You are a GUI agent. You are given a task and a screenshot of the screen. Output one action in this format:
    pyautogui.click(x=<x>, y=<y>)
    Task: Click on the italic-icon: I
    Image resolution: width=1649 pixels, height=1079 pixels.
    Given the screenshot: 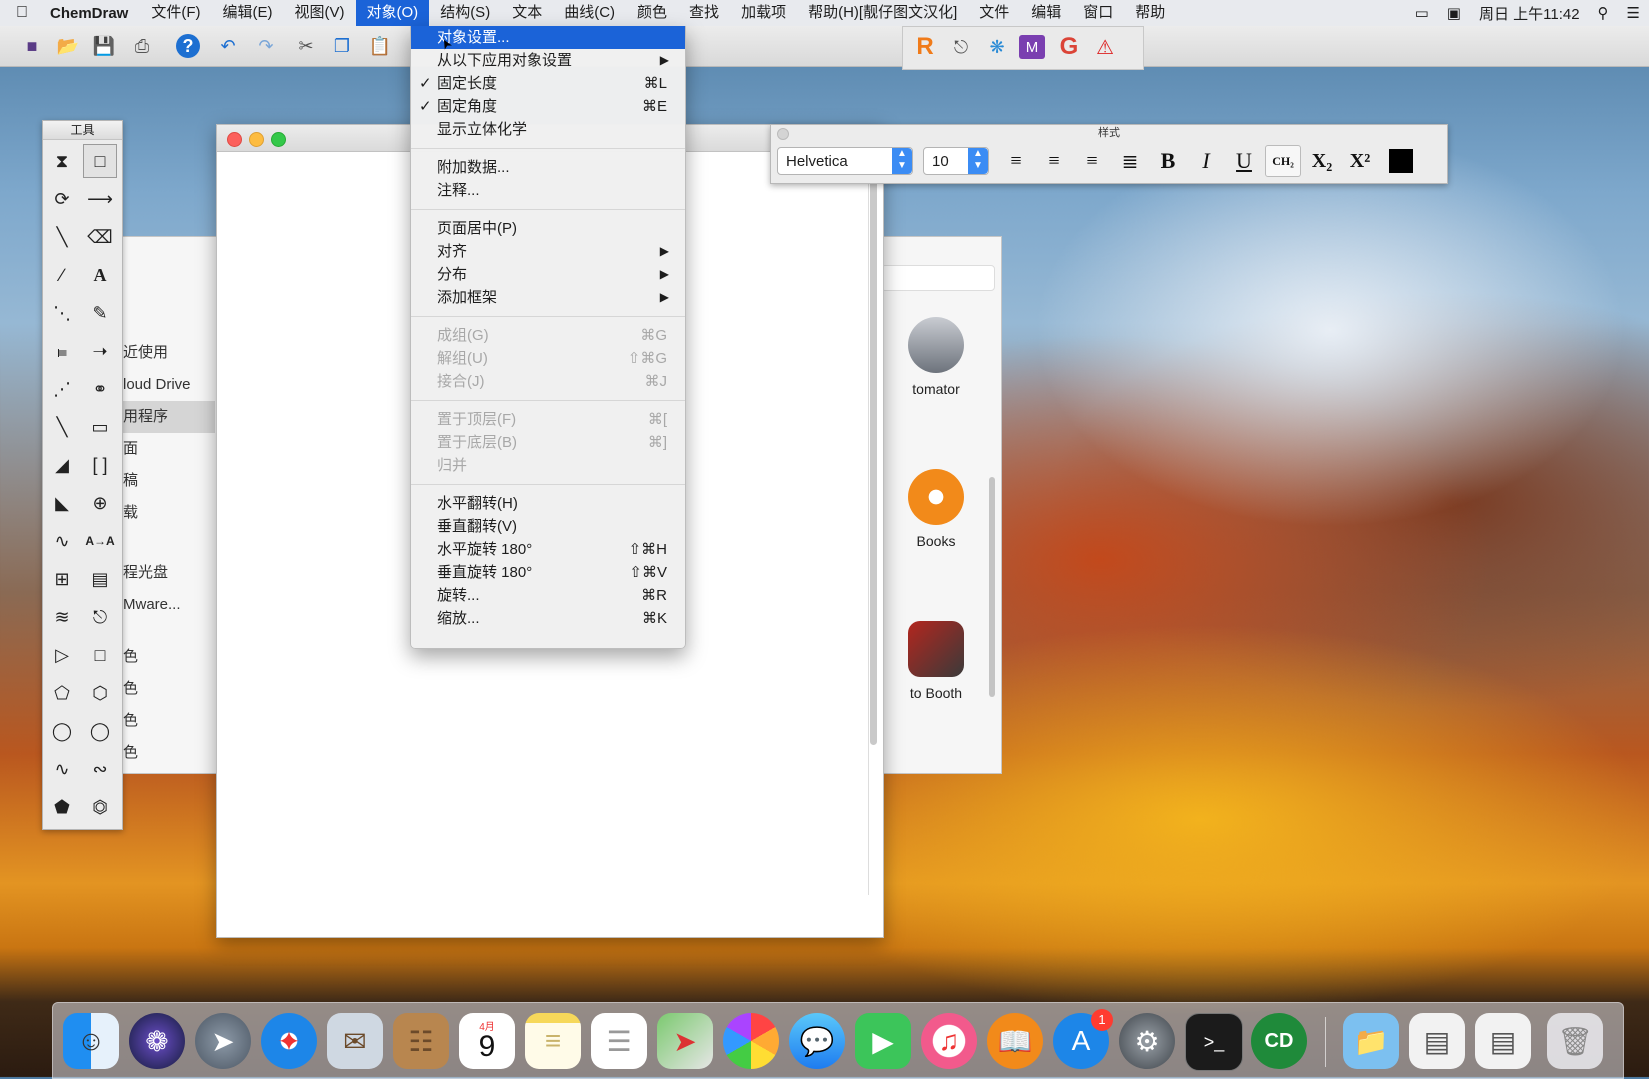 What is the action you would take?
    pyautogui.click(x=1206, y=161)
    